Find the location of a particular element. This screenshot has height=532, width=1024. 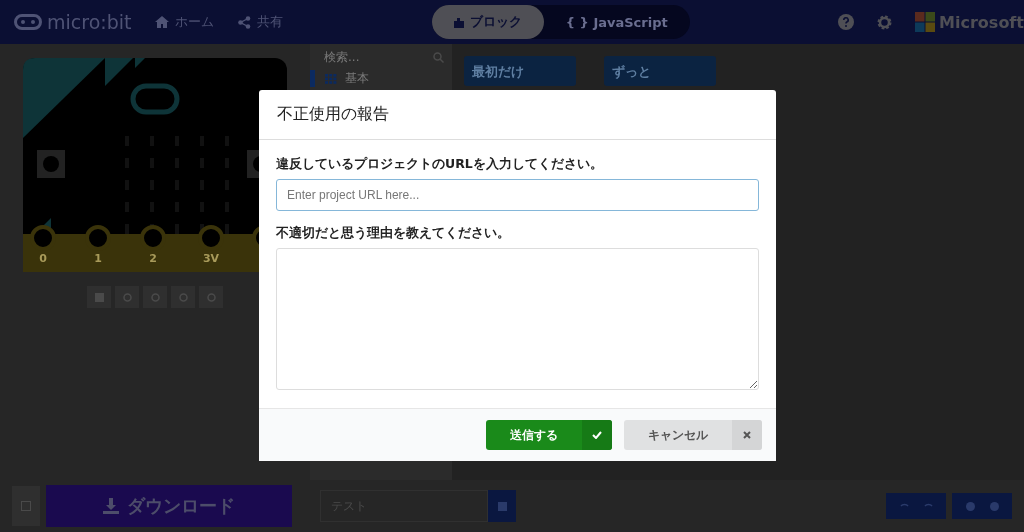

mute-button is located at coordinates (183, 297).